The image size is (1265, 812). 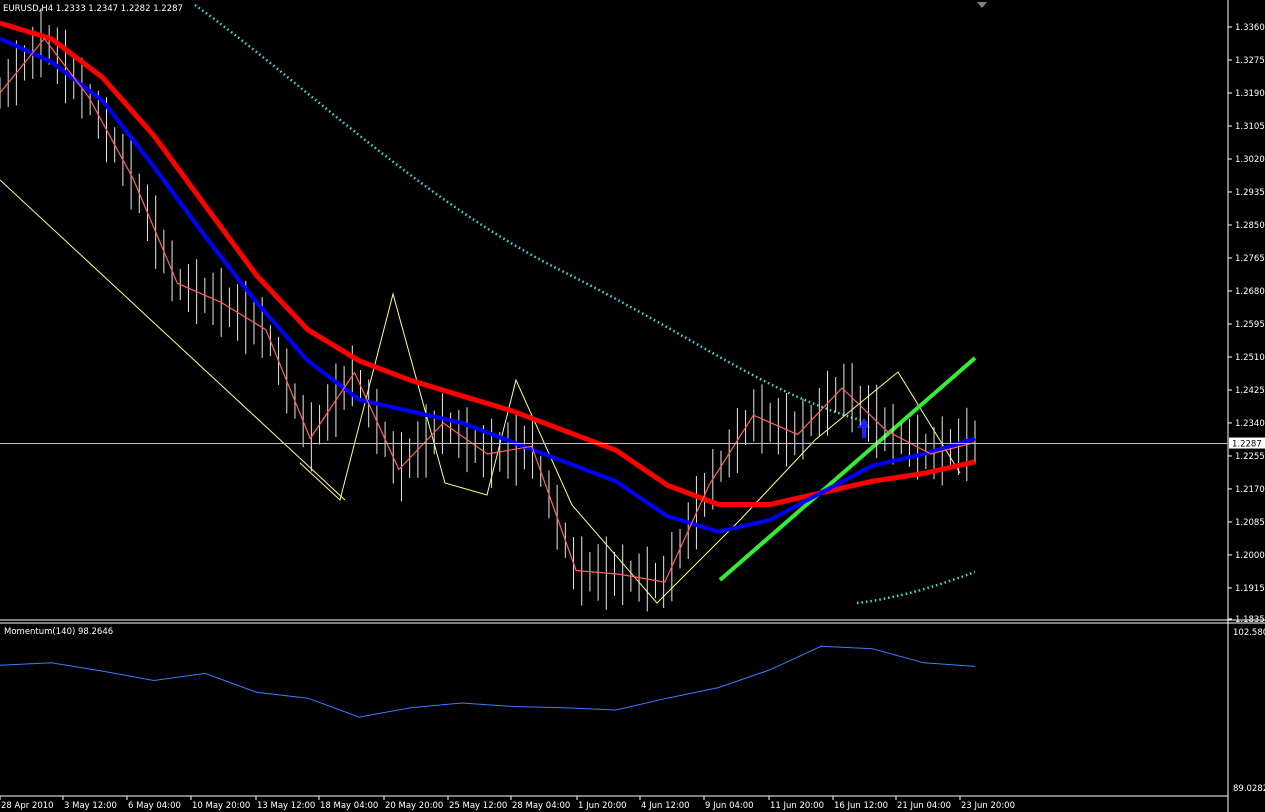 What do you see at coordinates (1250, 94) in the screenshot?
I see `price-tick-label: 1.3190` at bounding box center [1250, 94].